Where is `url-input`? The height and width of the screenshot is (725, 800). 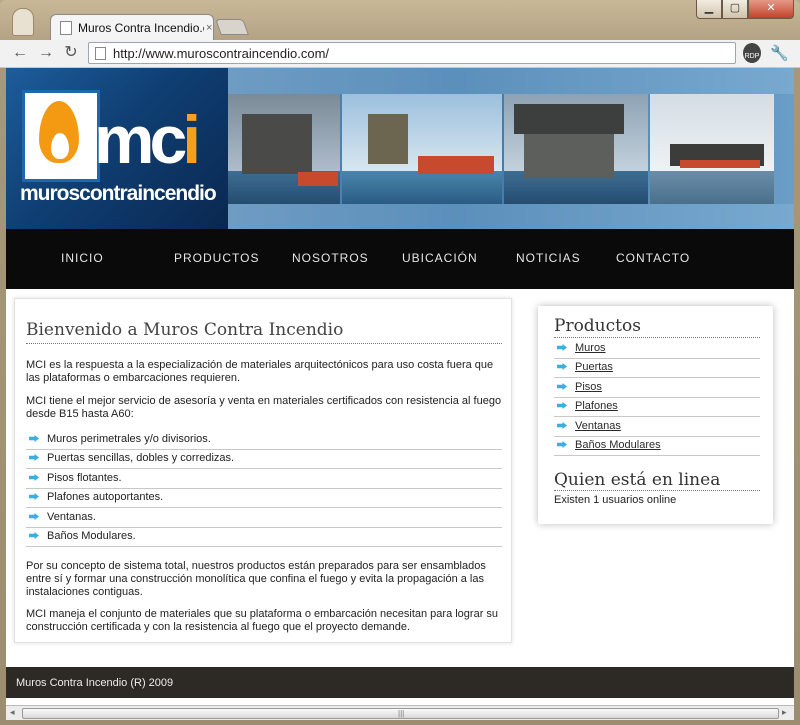 url-input is located at coordinates (413, 53).